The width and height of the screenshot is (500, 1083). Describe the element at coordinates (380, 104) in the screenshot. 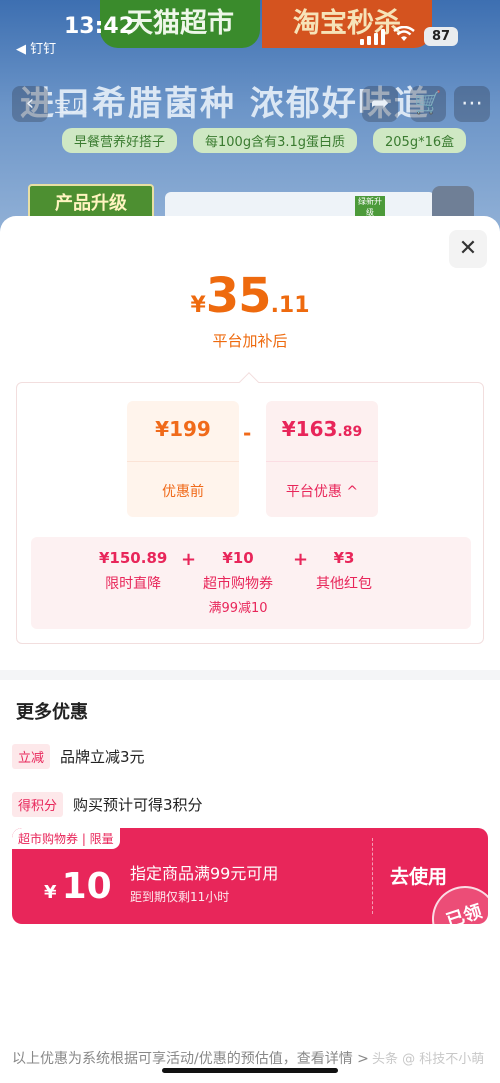

I see `share-icon: ➦` at that location.